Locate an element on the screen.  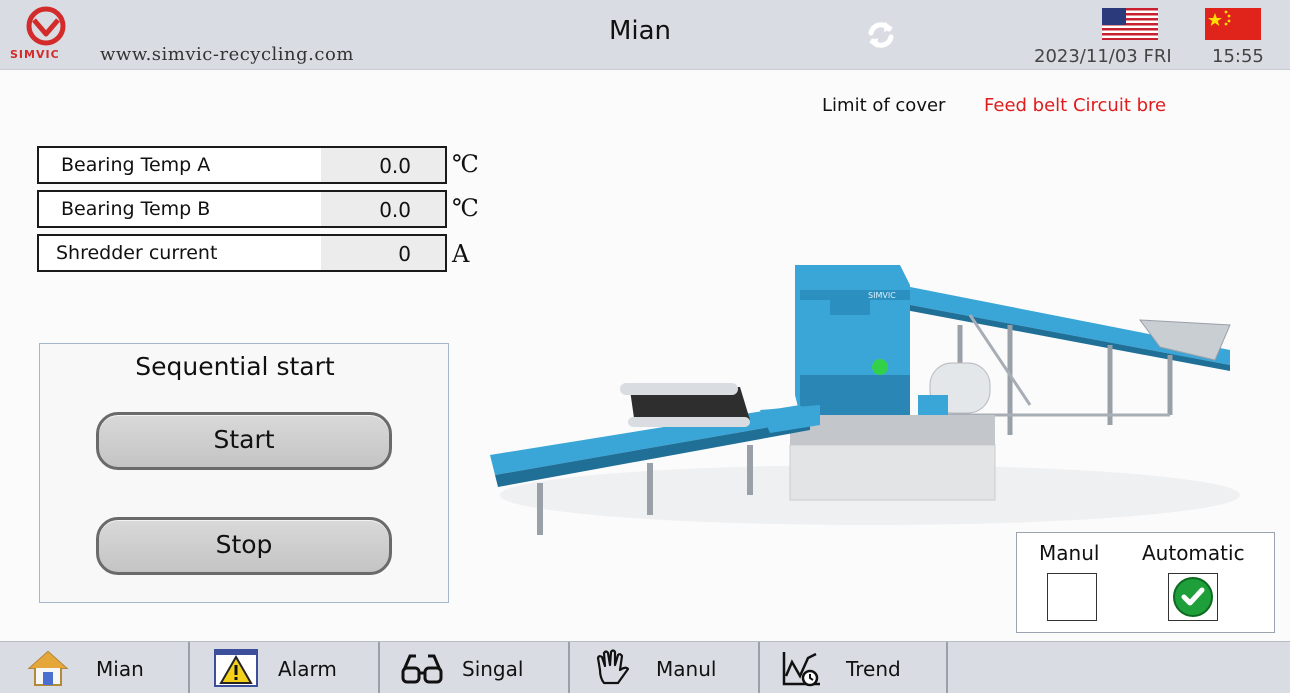
nav-label: Singal is located at coordinates (493, 669).